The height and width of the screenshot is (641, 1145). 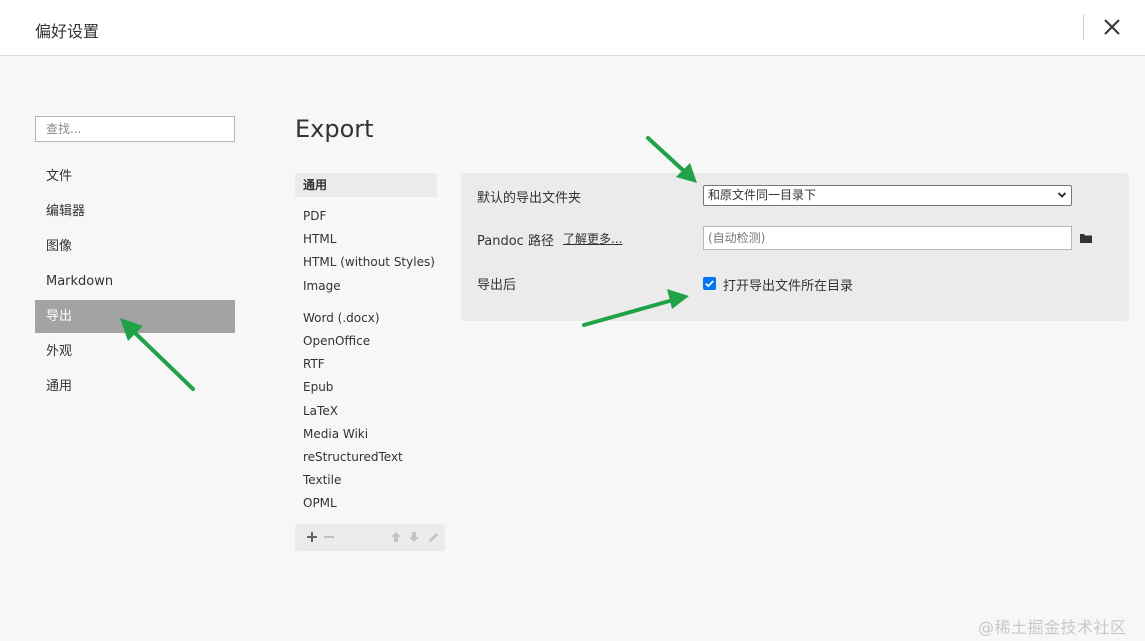 What do you see at coordinates (1052, 627) in the screenshot?
I see `watermark: @稀土掘金技术社区` at bounding box center [1052, 627].